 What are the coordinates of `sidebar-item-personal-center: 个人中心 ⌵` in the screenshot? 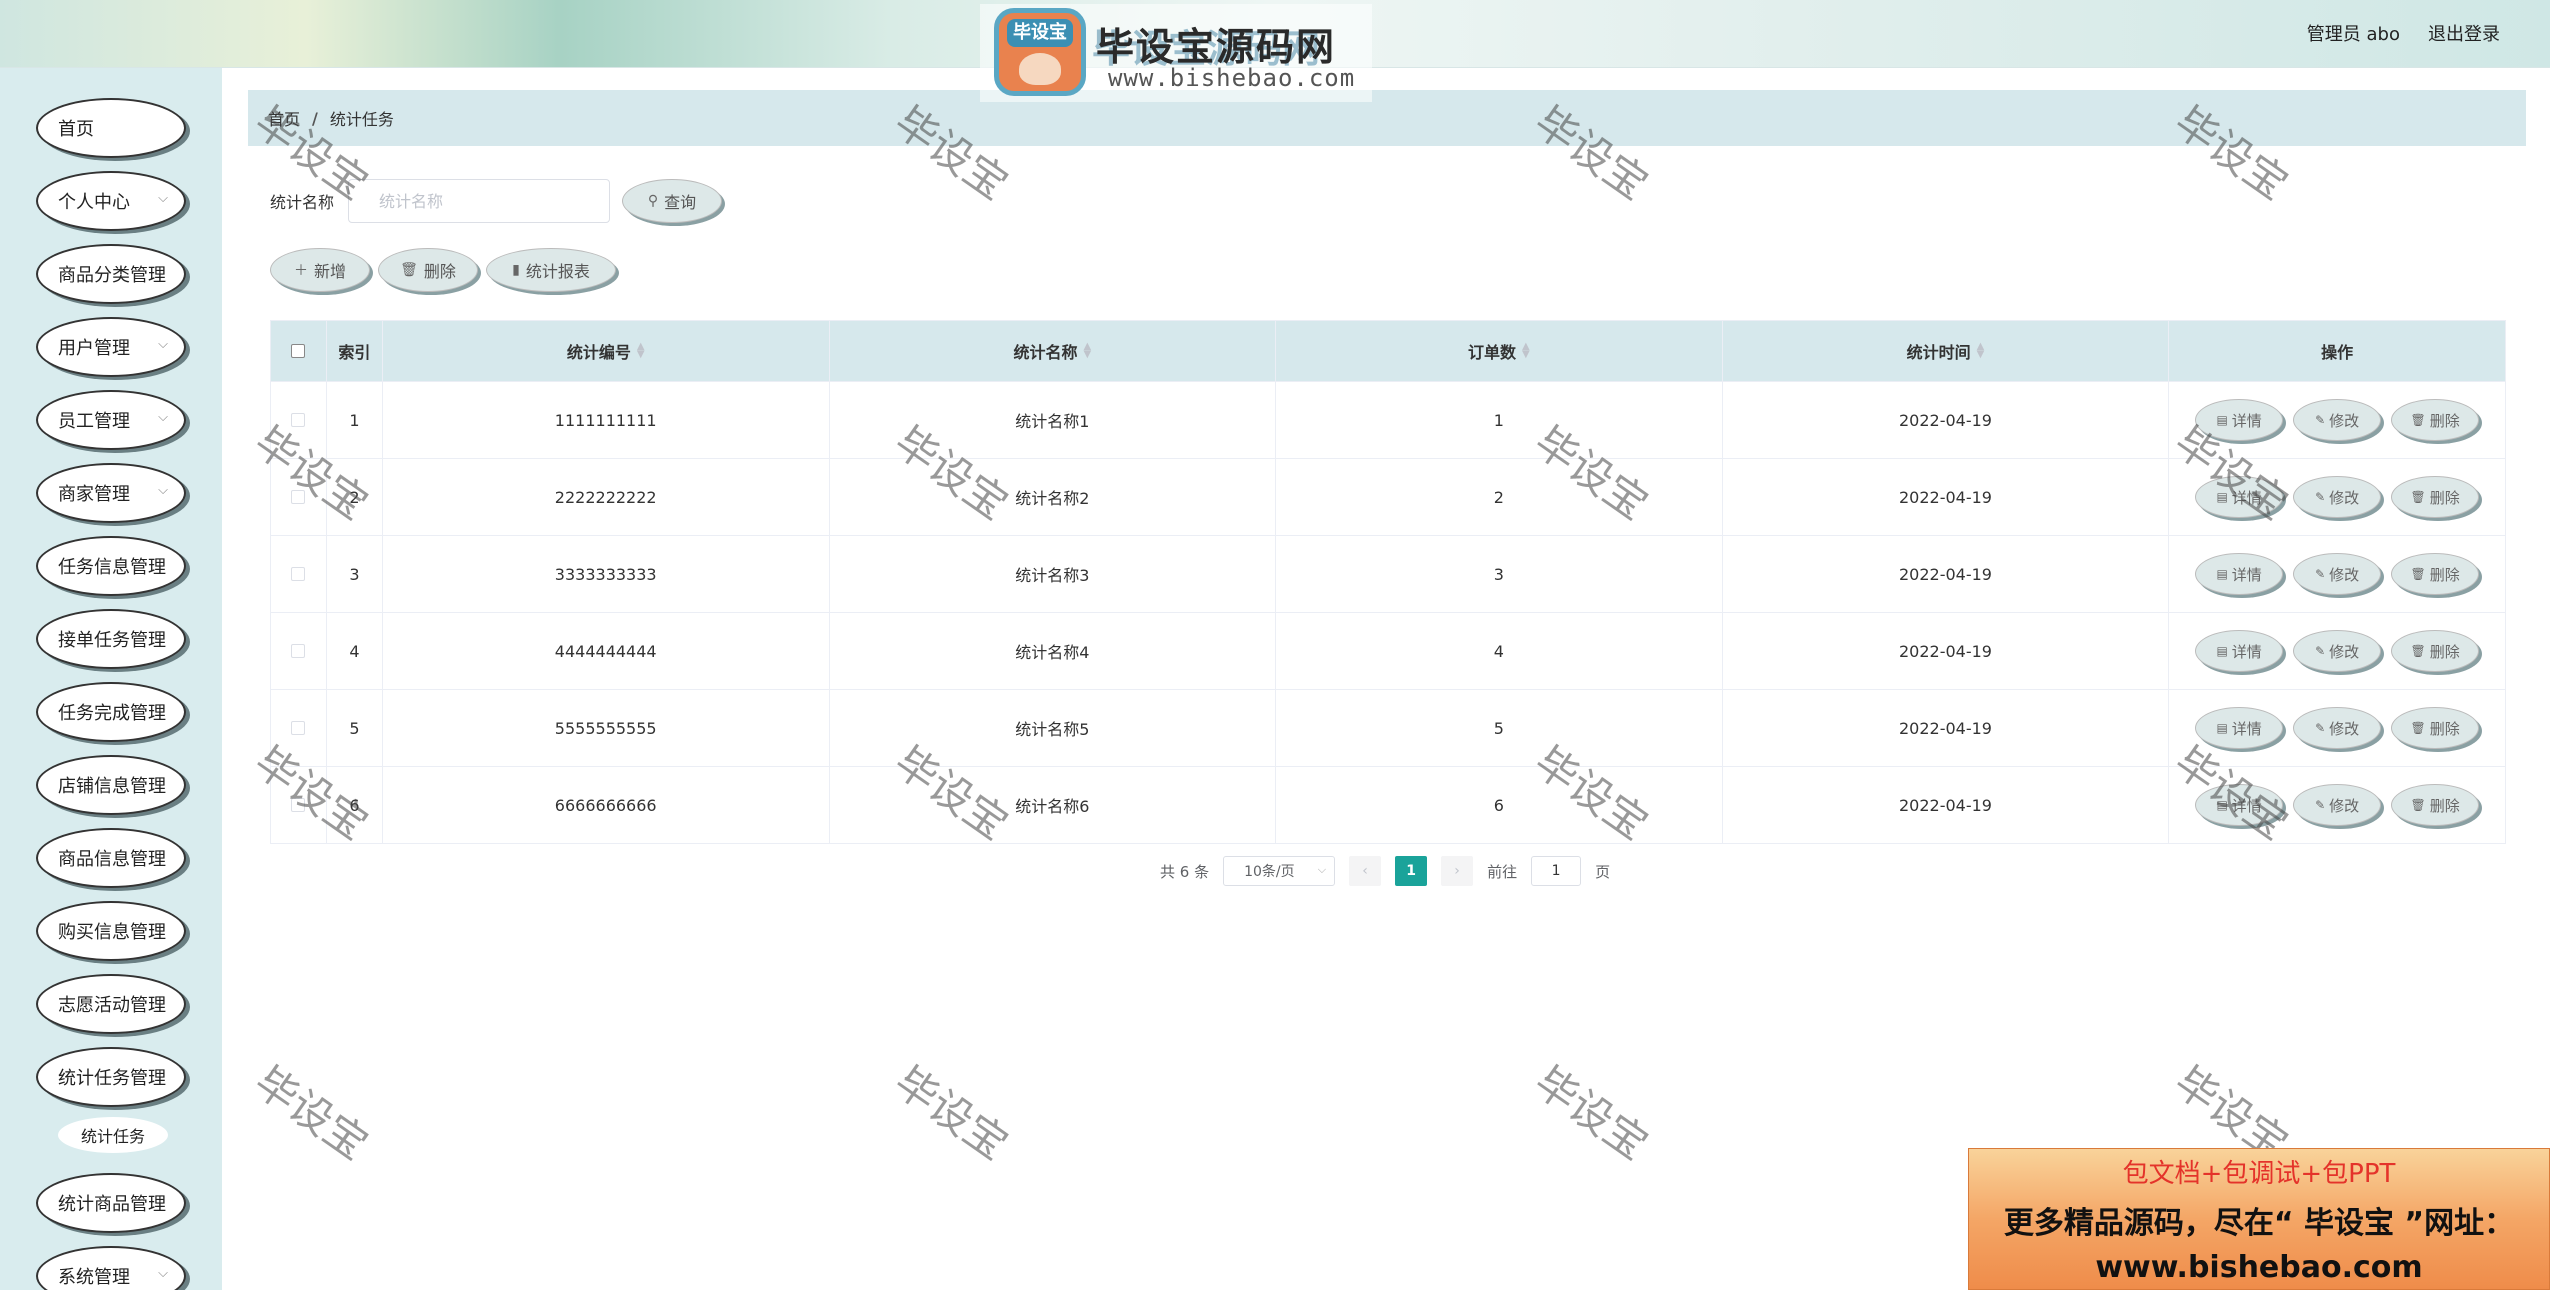 It's located at (111, 201).